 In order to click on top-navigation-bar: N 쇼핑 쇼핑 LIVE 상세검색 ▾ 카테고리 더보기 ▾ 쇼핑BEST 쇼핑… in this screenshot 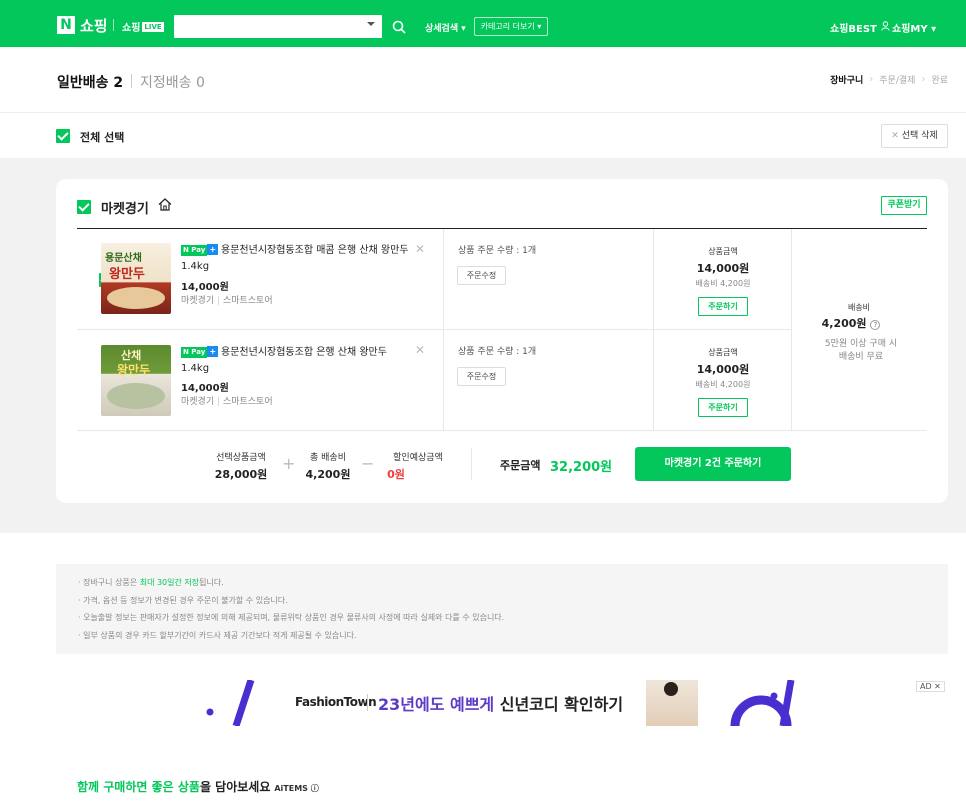, I will do `click(483, 23)`.